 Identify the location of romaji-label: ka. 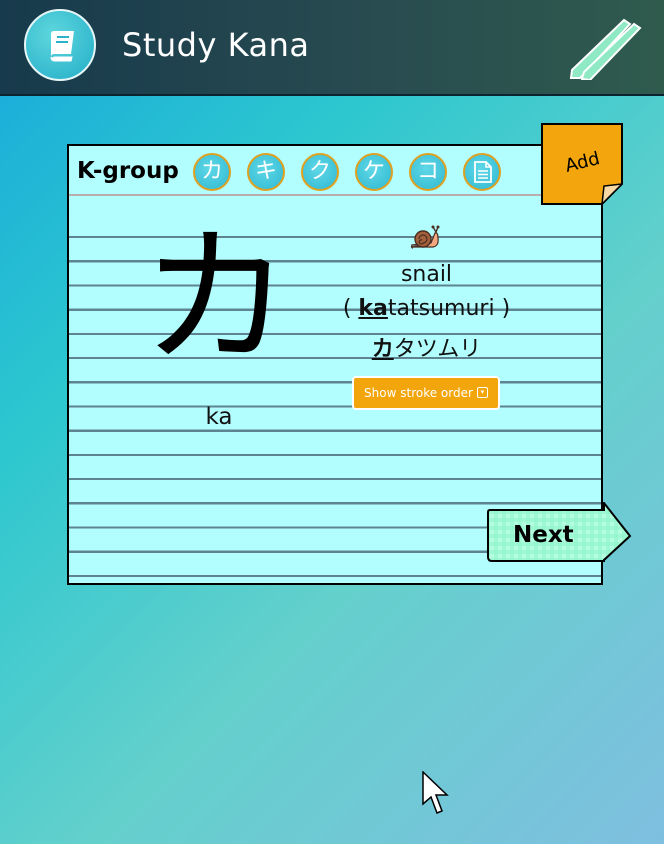
(219, 417).